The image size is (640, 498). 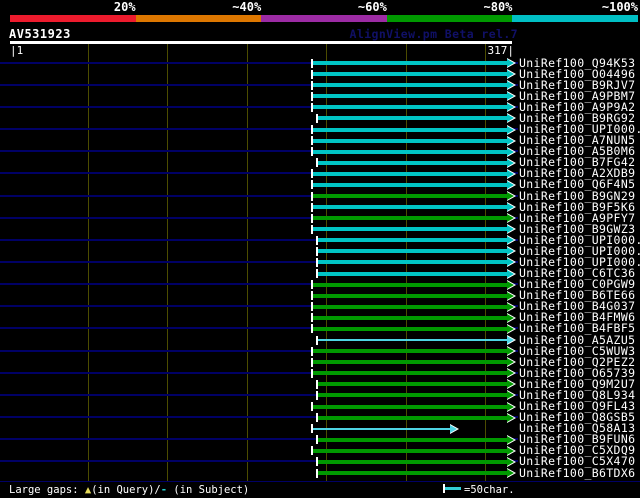 I want to click on footer-separator-line, so click(x=320, y=481).